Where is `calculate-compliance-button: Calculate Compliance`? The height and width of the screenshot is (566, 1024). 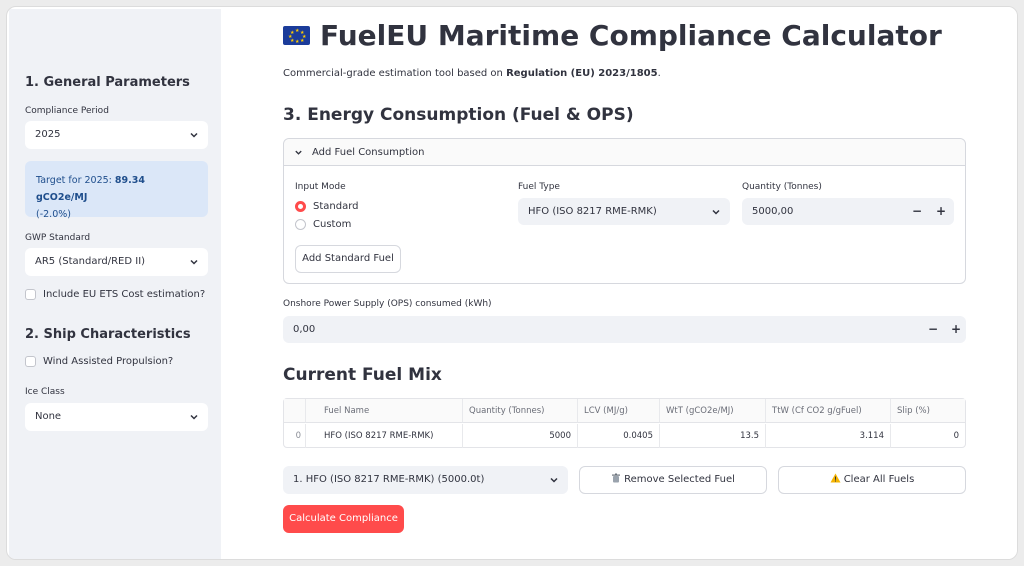
calculate-compliance-button: Calculate Compliance is located at coordinates (343, 519).